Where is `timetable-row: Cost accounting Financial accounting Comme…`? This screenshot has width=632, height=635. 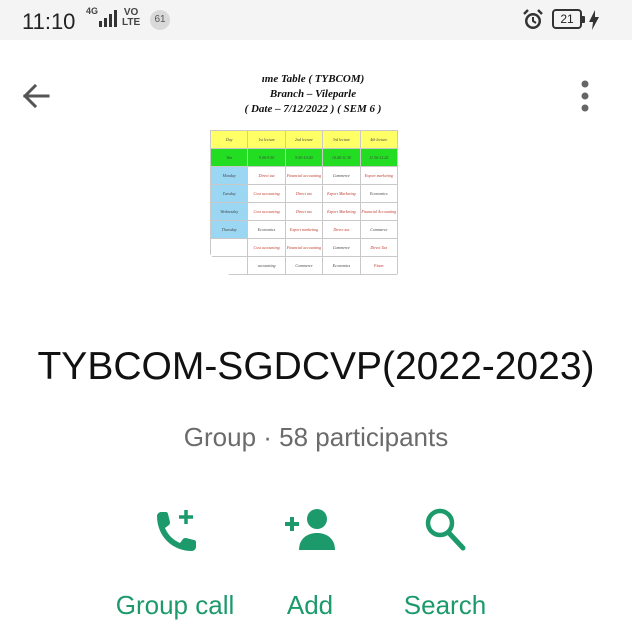 timetable-row: Cost accounting Financial accounting Comme… is located at coordinates (304, 247).